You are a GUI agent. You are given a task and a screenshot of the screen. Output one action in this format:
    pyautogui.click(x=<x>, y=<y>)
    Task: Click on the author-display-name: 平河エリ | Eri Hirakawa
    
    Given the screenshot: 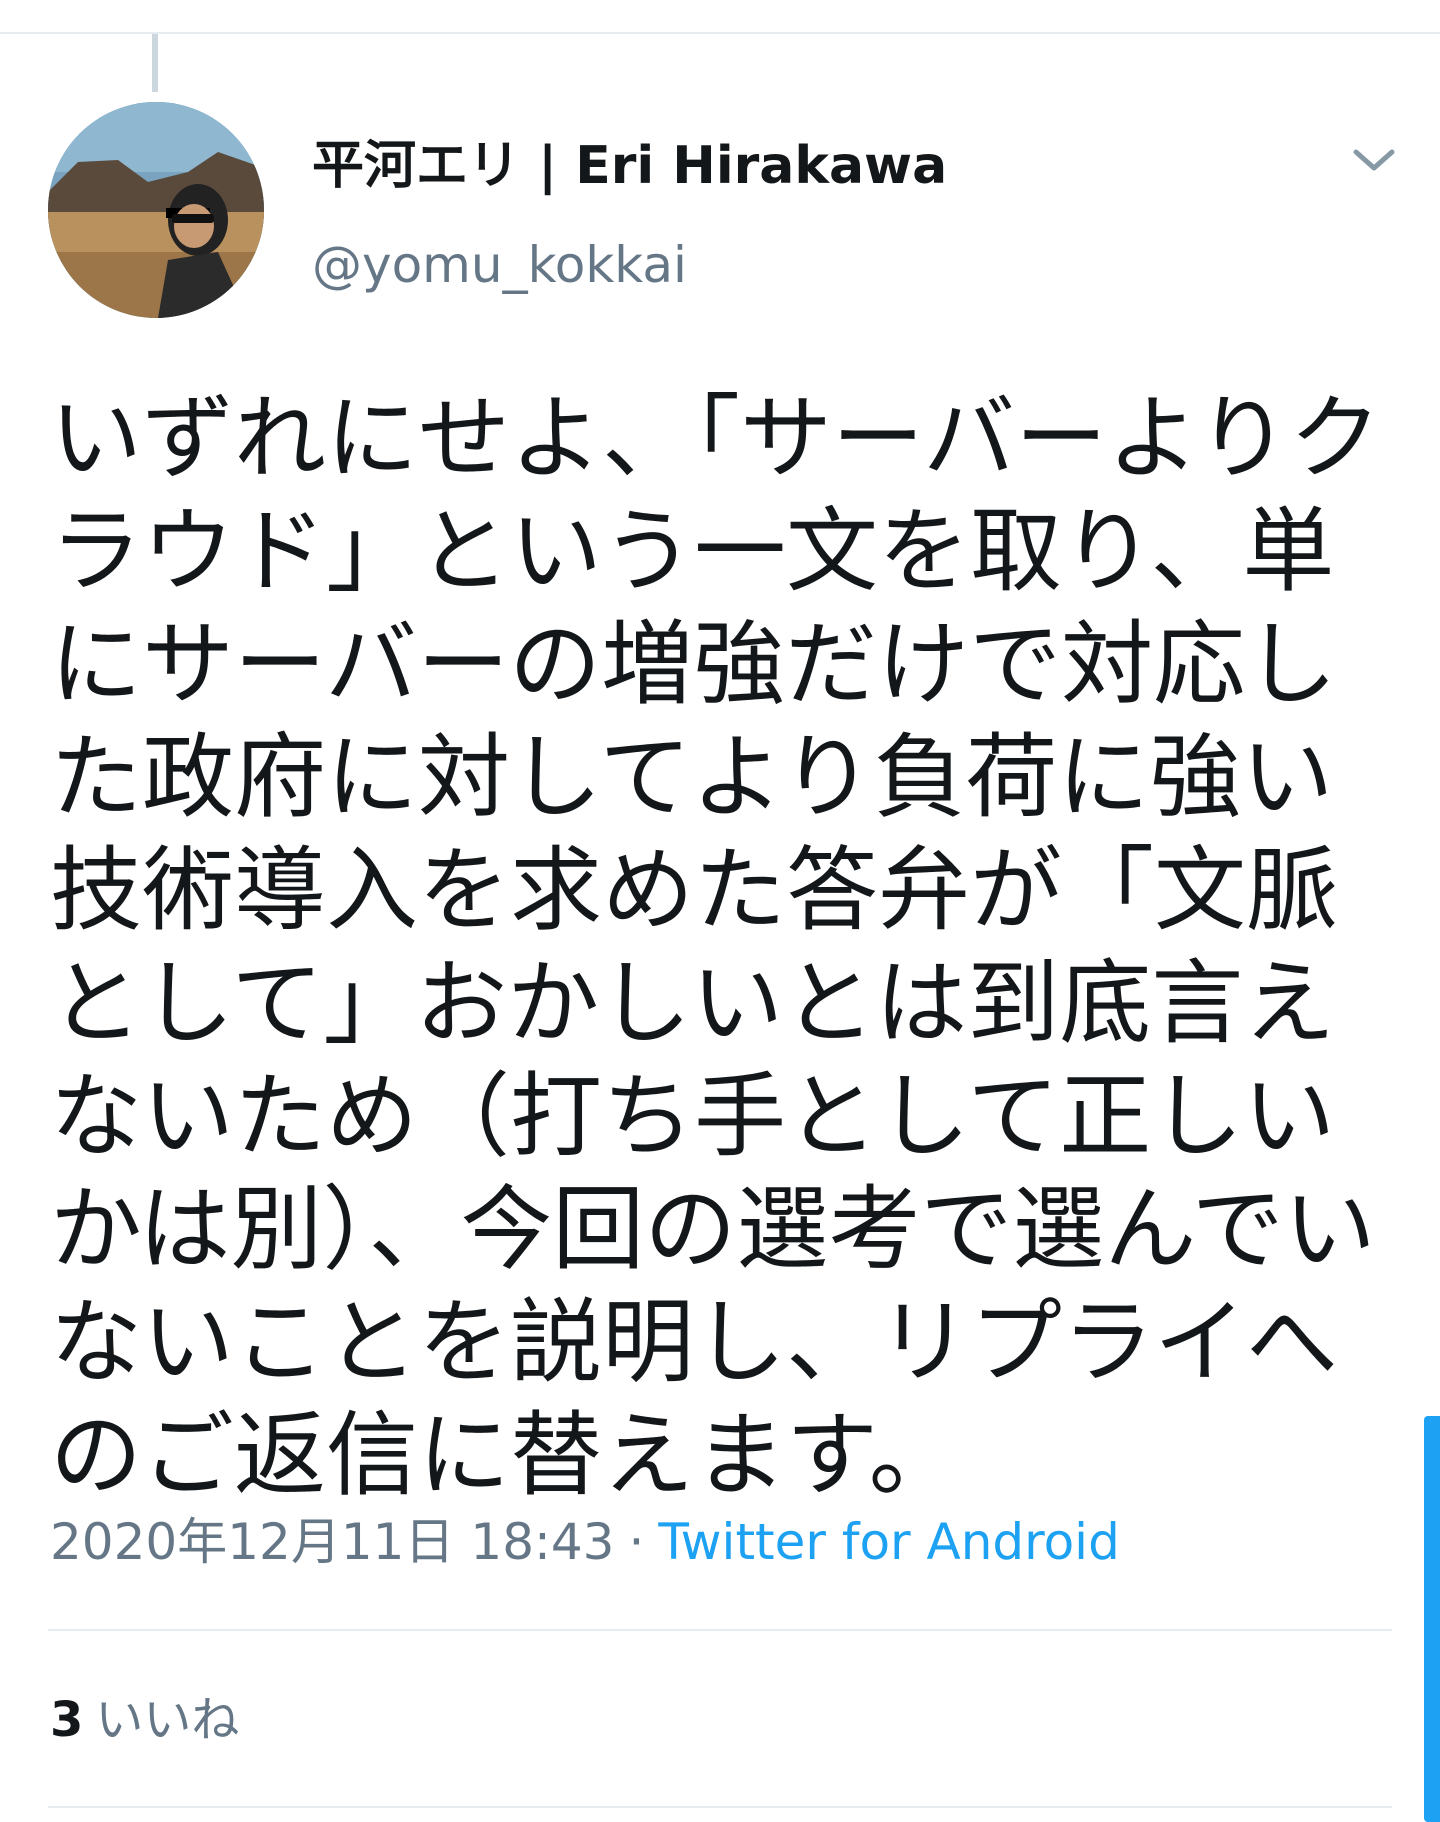 What is the action you would take?
    pyautogui.click(x=629, y=166)
    